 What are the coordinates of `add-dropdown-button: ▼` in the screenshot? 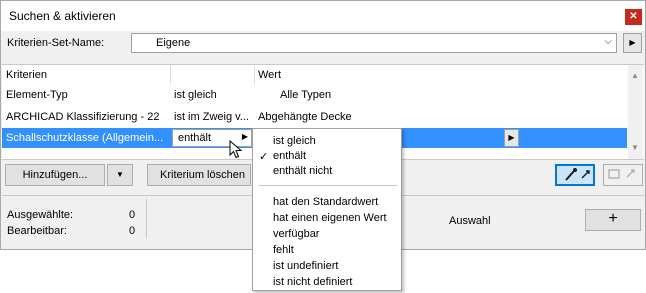 It's located at (120, 175).